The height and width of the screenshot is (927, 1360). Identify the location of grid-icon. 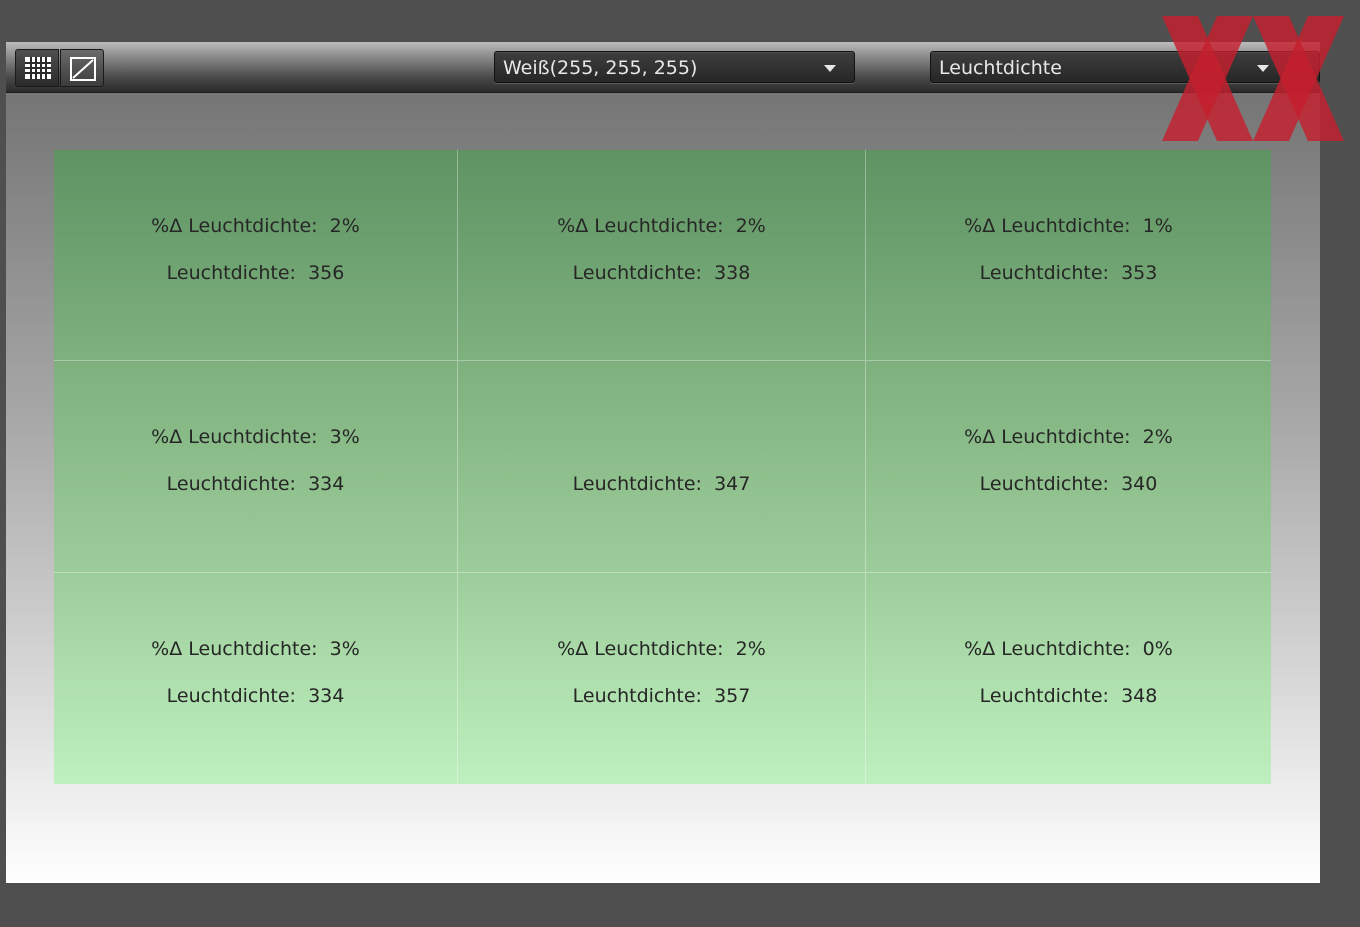
(38, 68).